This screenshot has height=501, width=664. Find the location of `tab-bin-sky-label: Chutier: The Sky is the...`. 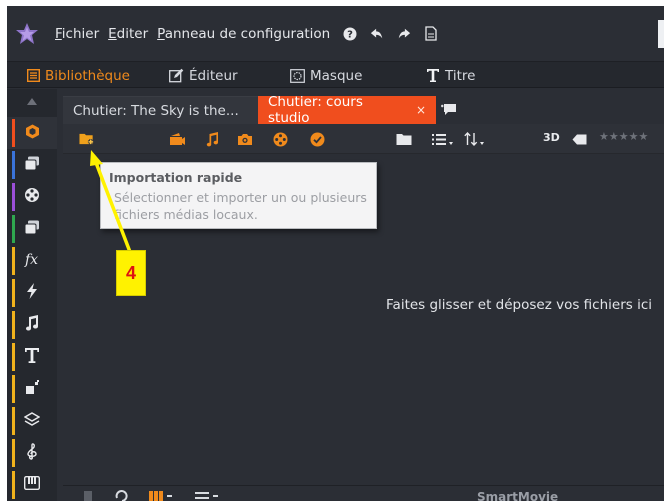

tab-bin-sky-label: Chutier: The Sky is the... is located at coordinates (156, 110).